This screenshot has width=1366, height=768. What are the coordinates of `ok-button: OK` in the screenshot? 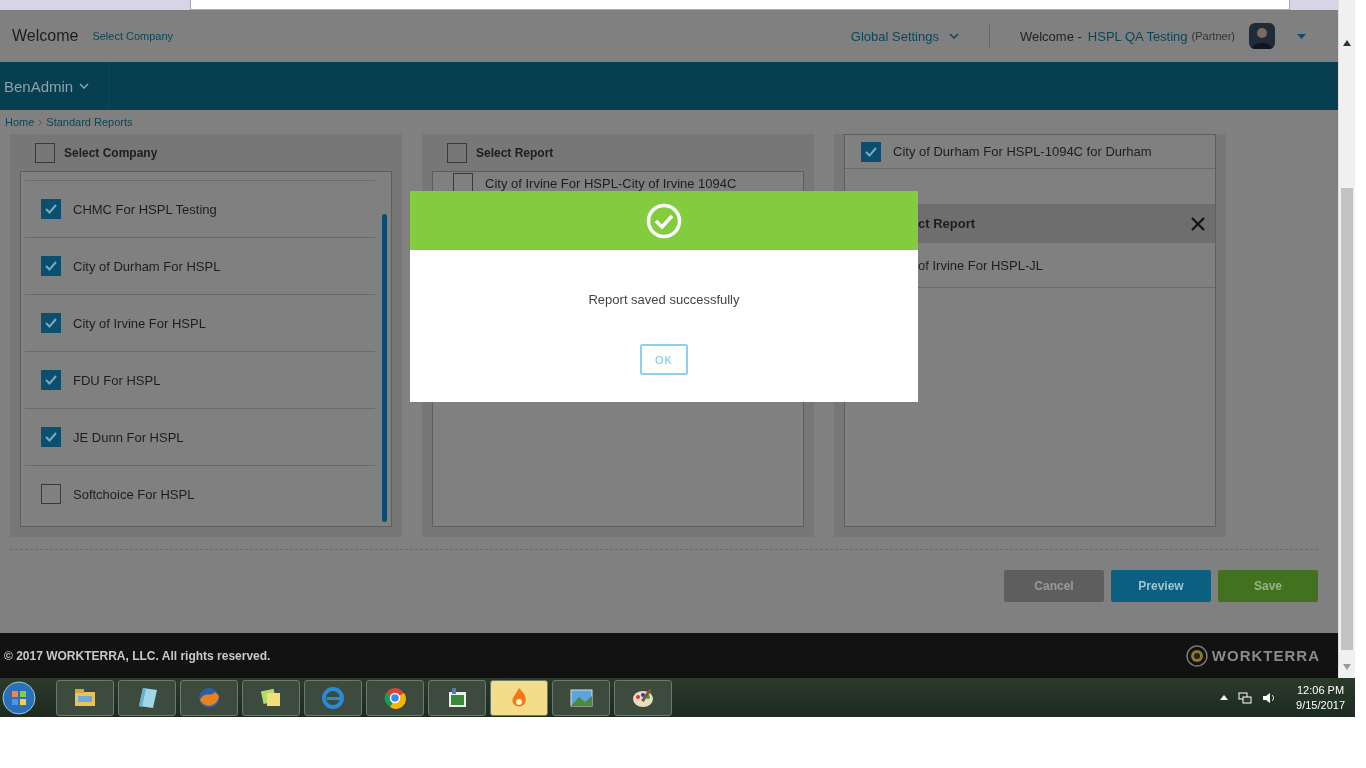 It's located at (664, 359).